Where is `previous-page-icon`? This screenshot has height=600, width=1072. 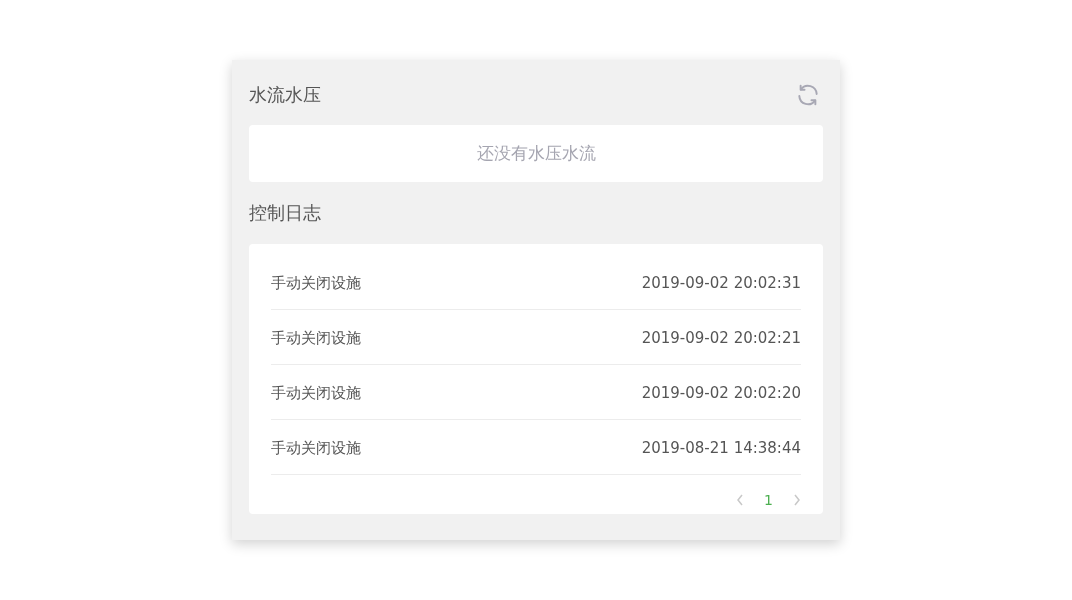 previous-page-icon is located at coordinates (740, 500).